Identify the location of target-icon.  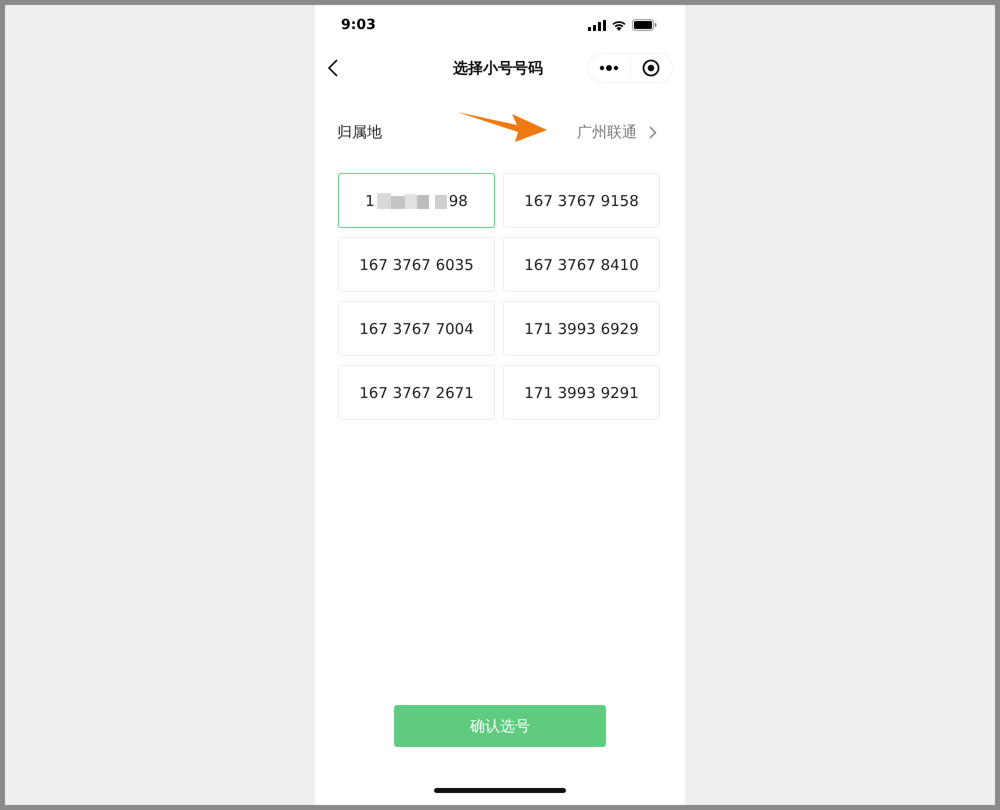
(651, 68).